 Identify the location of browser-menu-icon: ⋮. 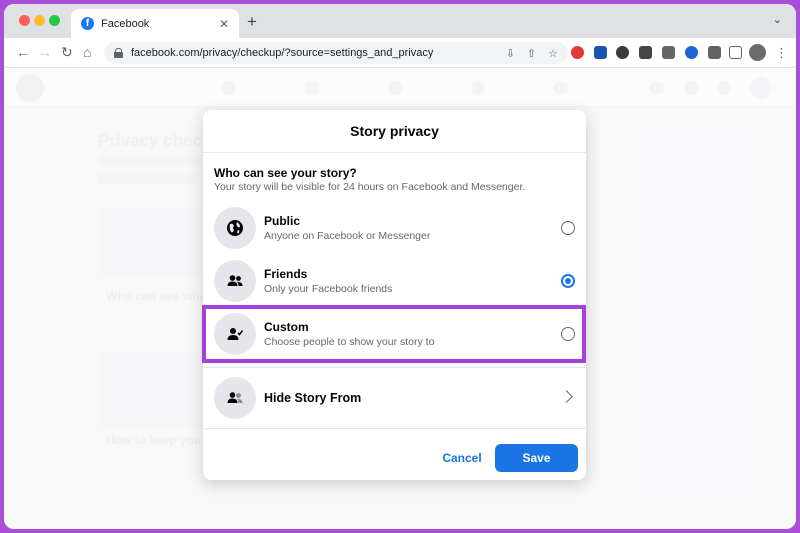
(781, 53).